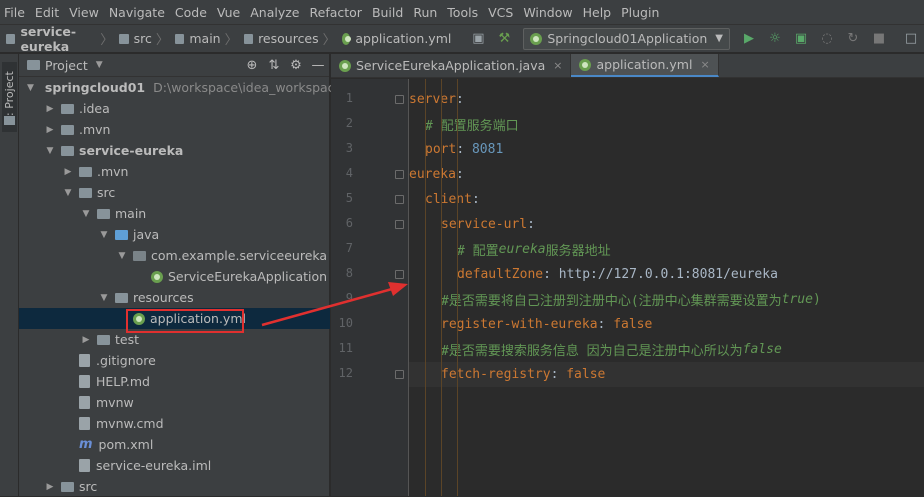  Describe the element at coordinates (174, 234) in the screenshot. I see `tree-item: ▼ java` at that location.